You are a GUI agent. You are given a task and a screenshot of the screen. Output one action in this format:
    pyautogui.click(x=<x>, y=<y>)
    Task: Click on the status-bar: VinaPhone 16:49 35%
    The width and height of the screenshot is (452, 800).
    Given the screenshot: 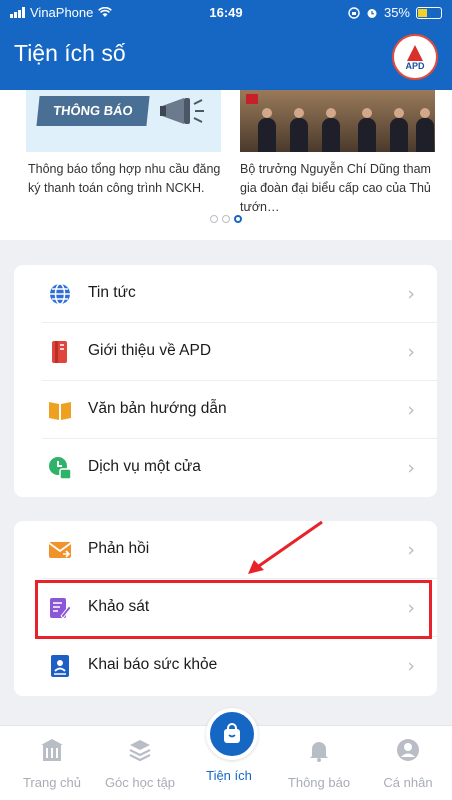 What is the action you would take?
    pyautogui.click(x=226, y=13)
    